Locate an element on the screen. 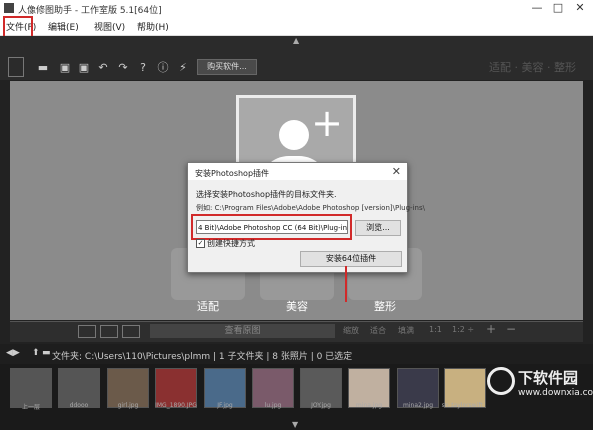 The image size is (593, 430). open-folder-icon: ▬ is located at coordinates (43, 68).